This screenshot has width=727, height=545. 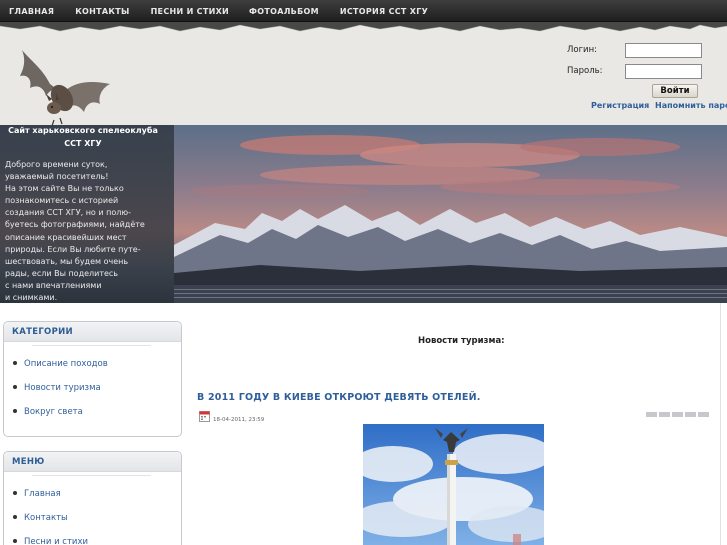 I want to click on torn-edge, so click(x=363, y=27).